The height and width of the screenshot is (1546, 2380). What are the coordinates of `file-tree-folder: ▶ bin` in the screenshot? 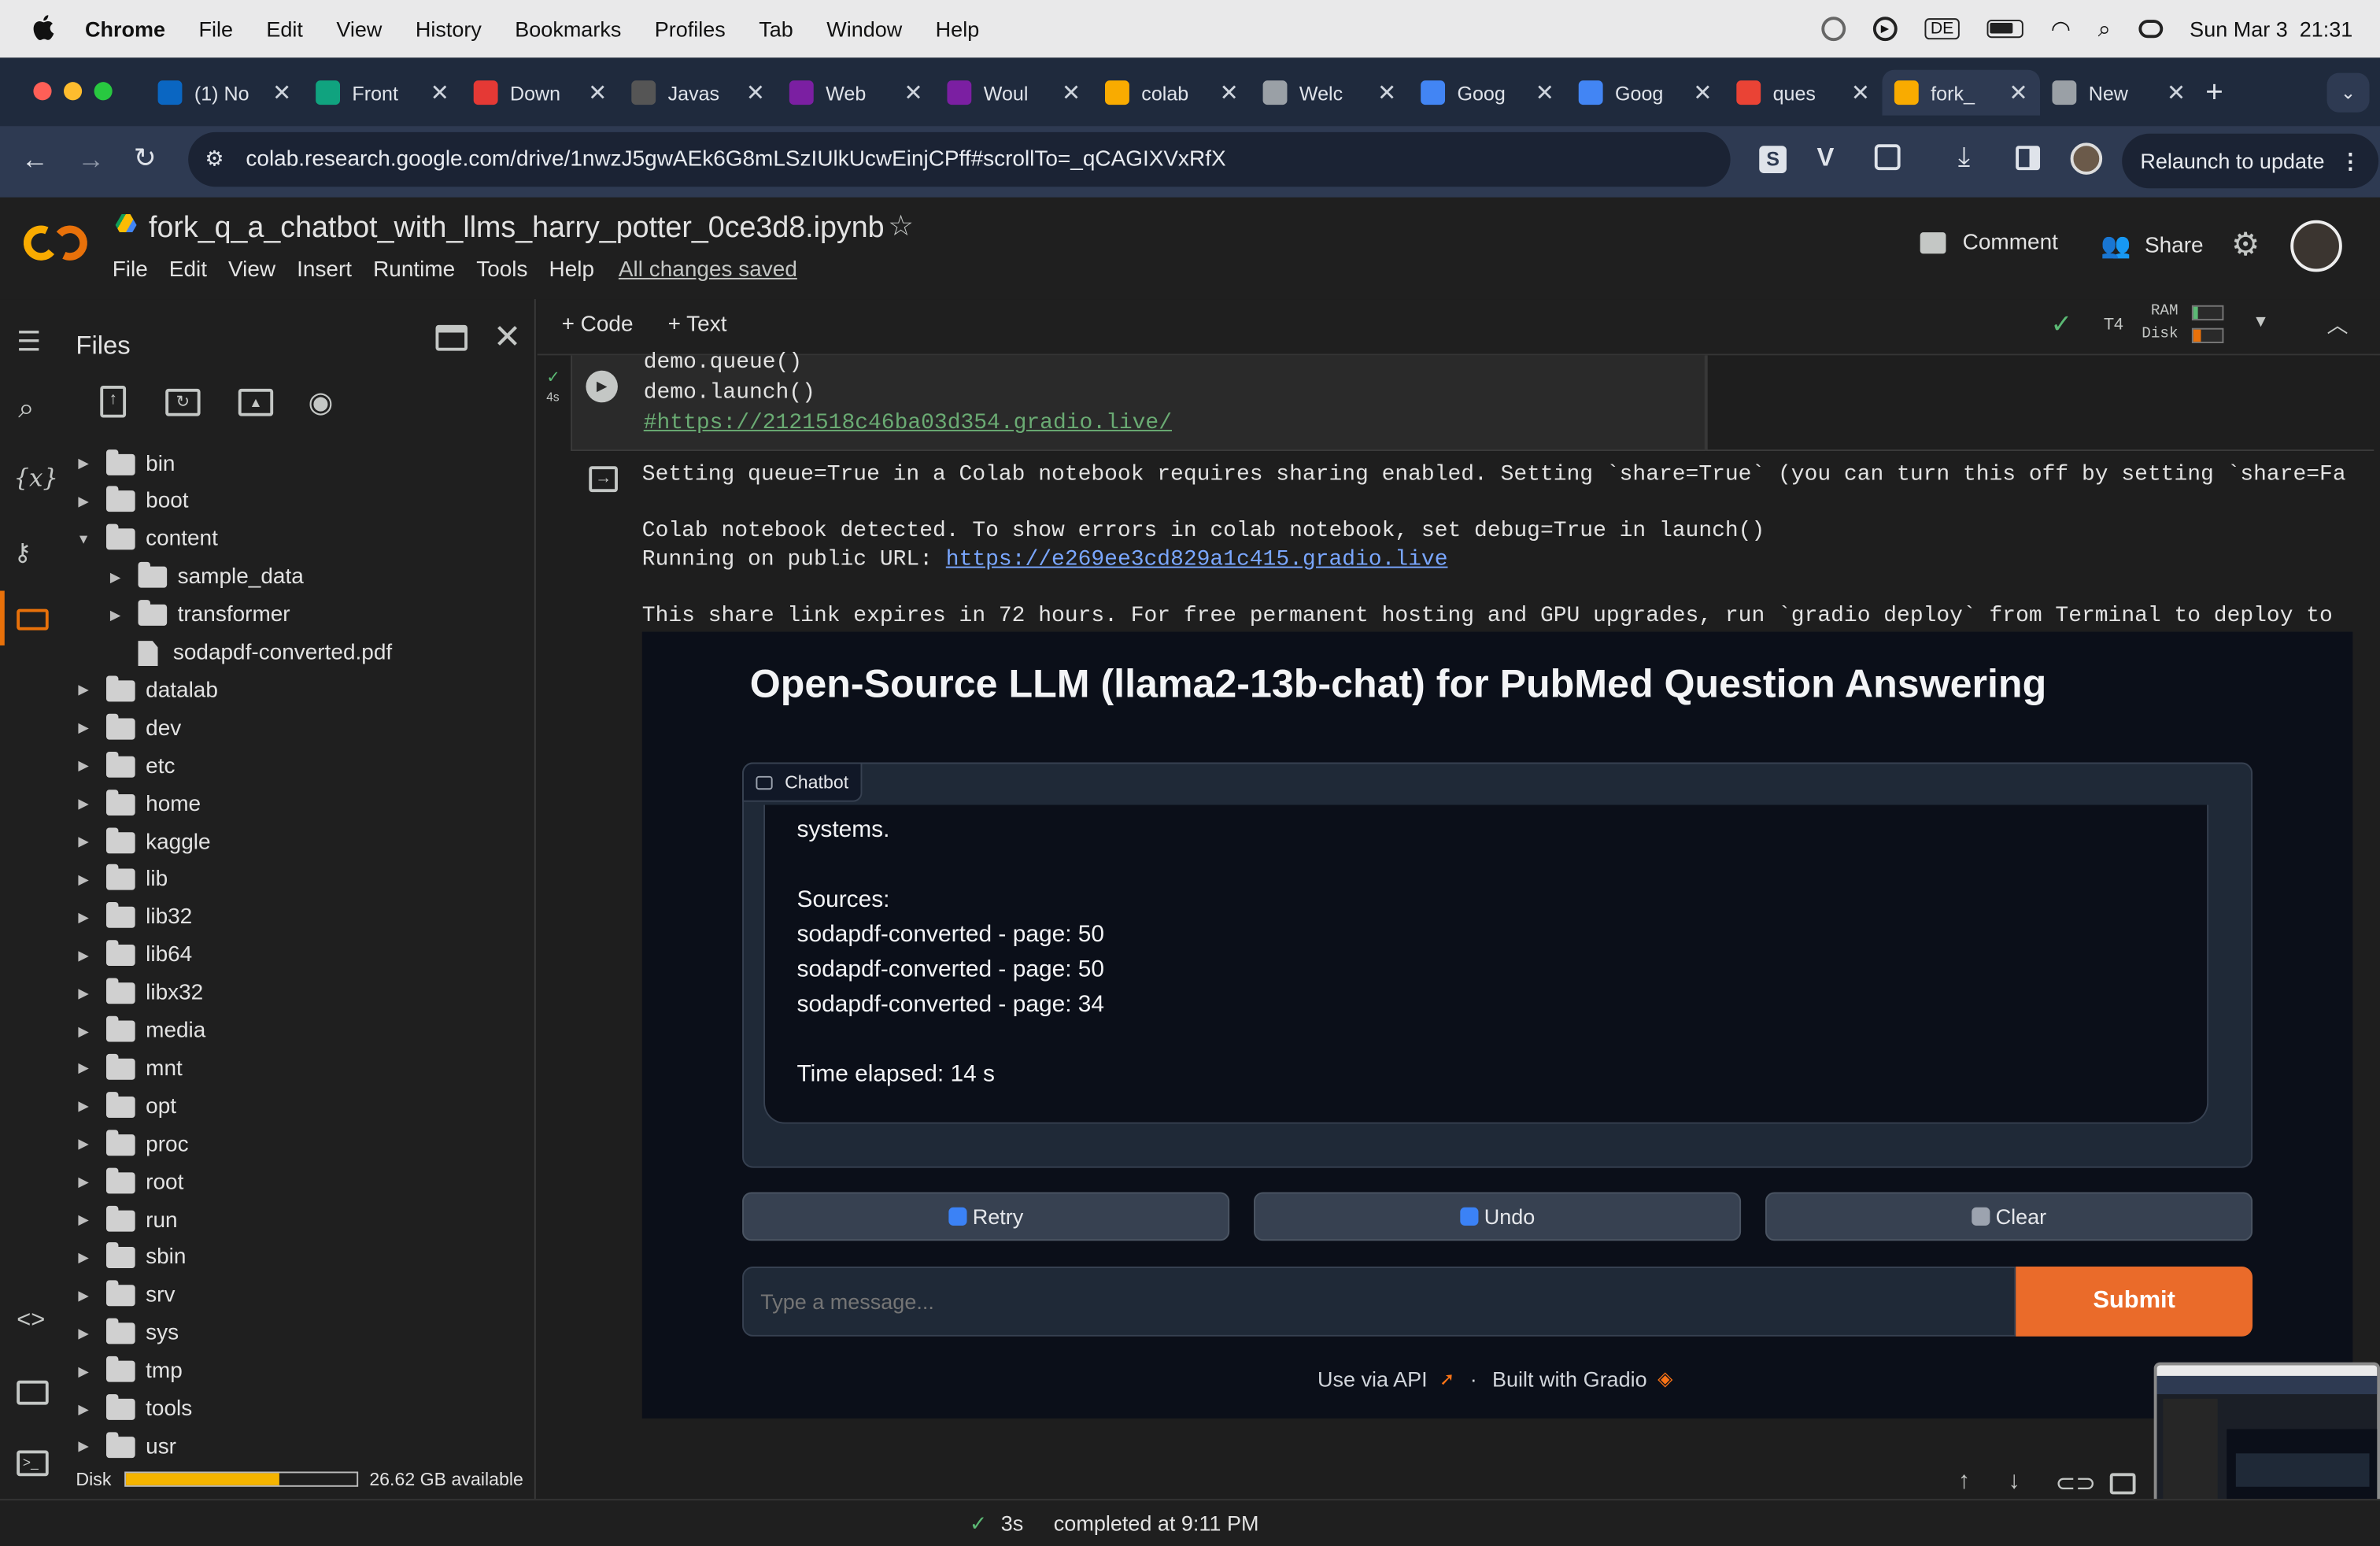 It's located at (300, 464).